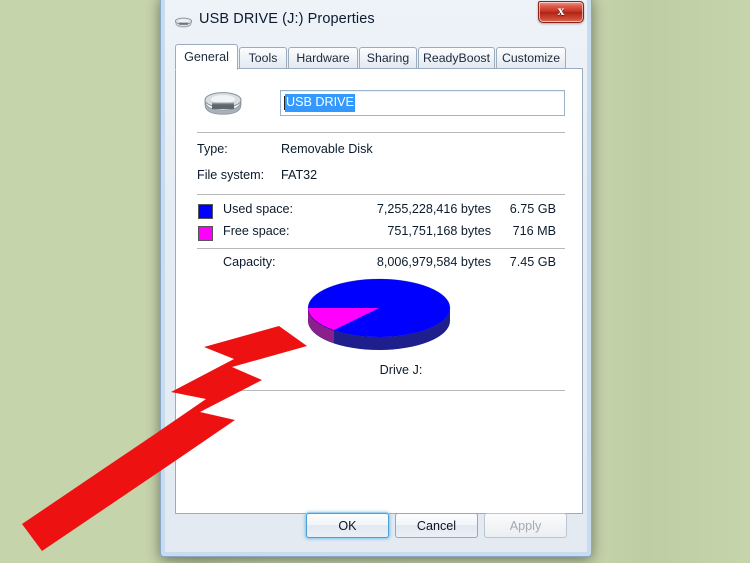 The width and height of the screenshot is (750, 563). Describe the element at coordinates (381, 390) in the screenshot. I see `divider-bottom` at that location.